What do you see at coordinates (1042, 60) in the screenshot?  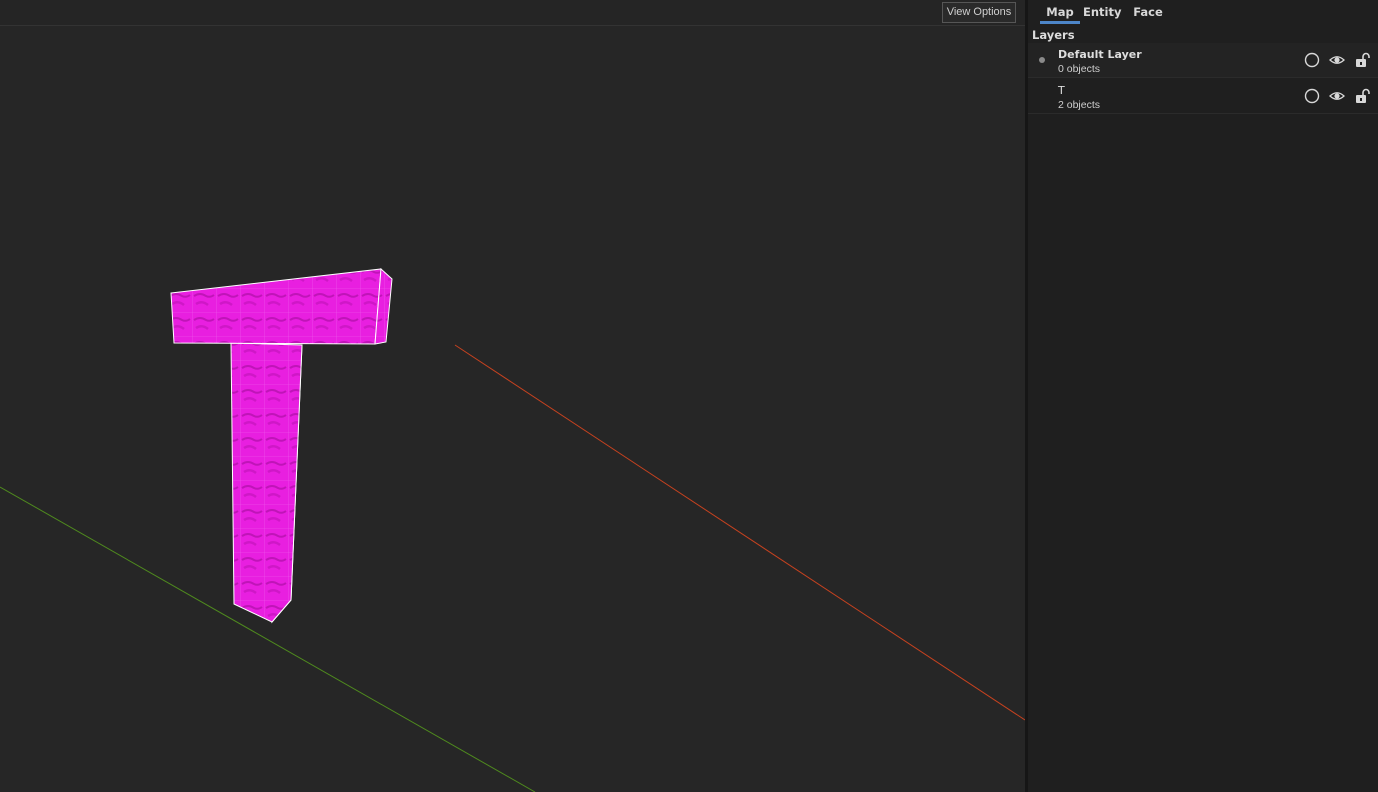 I see `current-layer-indicator` at bounding box center [1042, 60].